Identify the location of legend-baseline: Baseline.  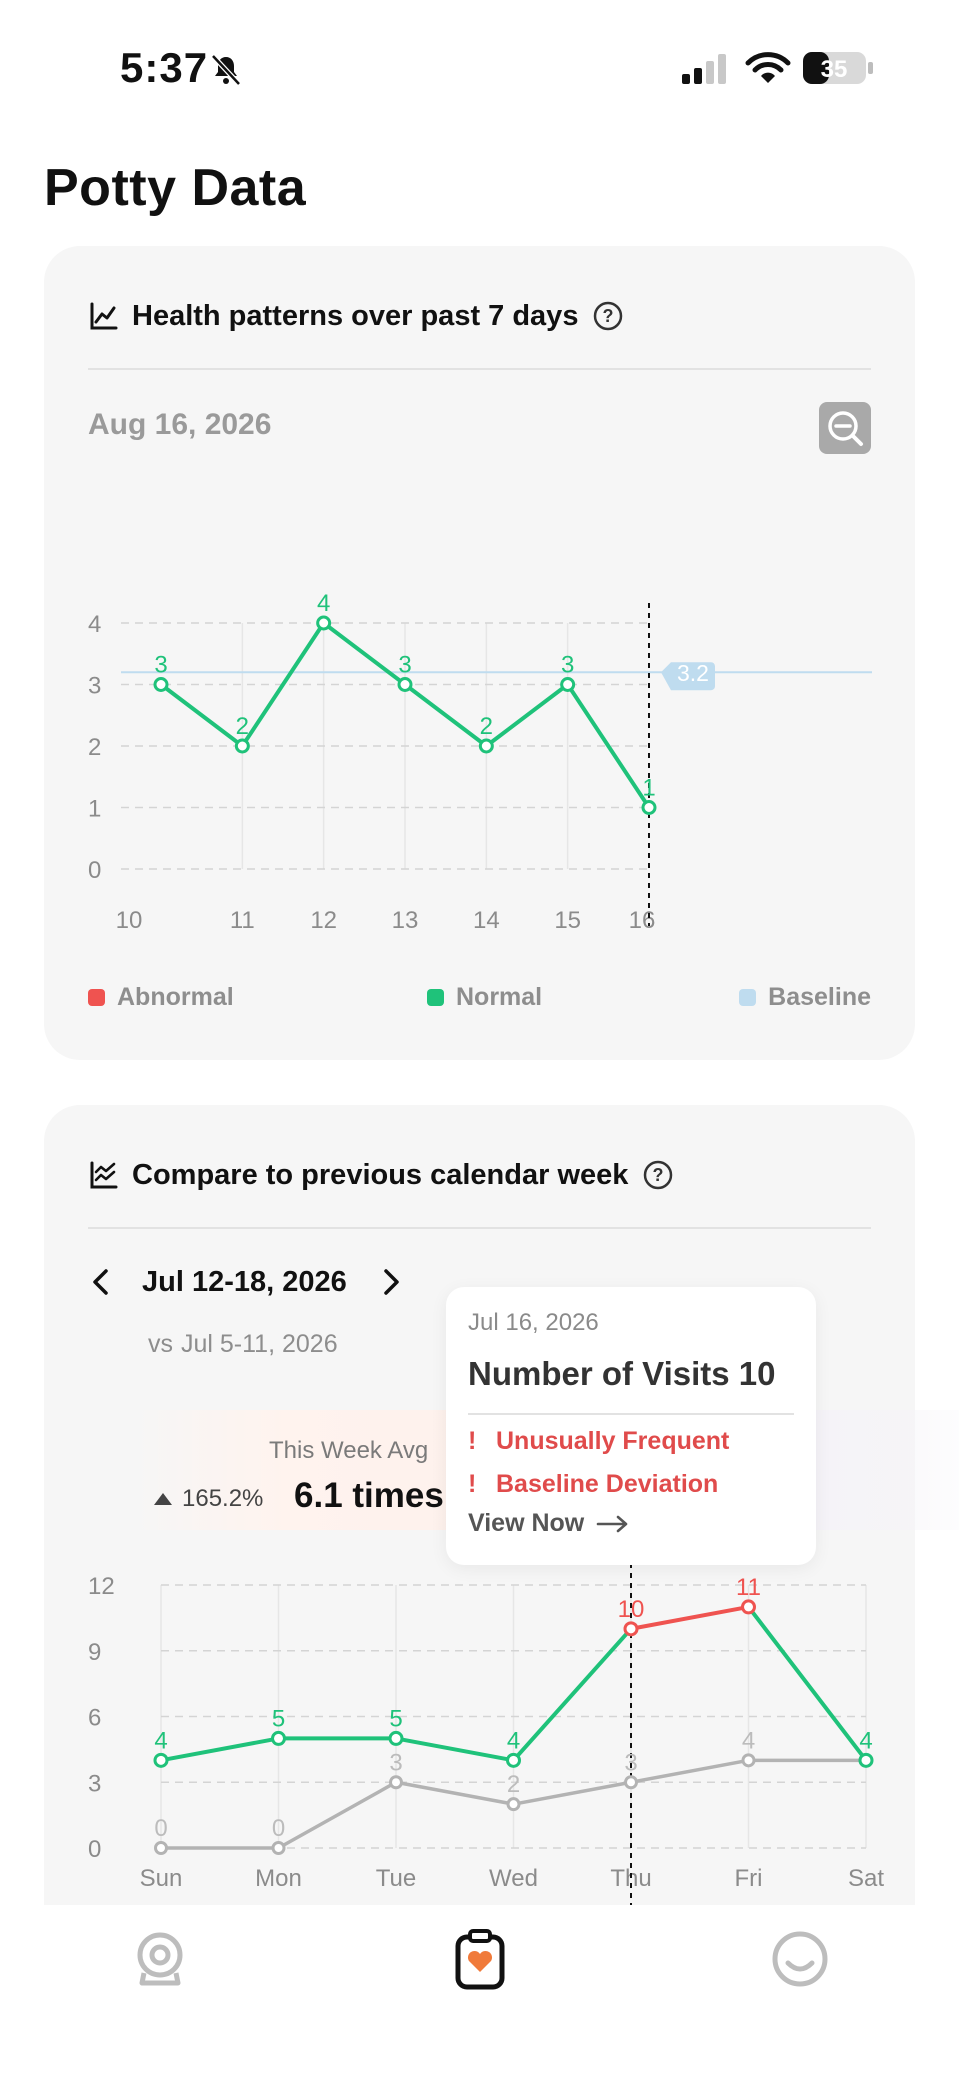
(805, 997).